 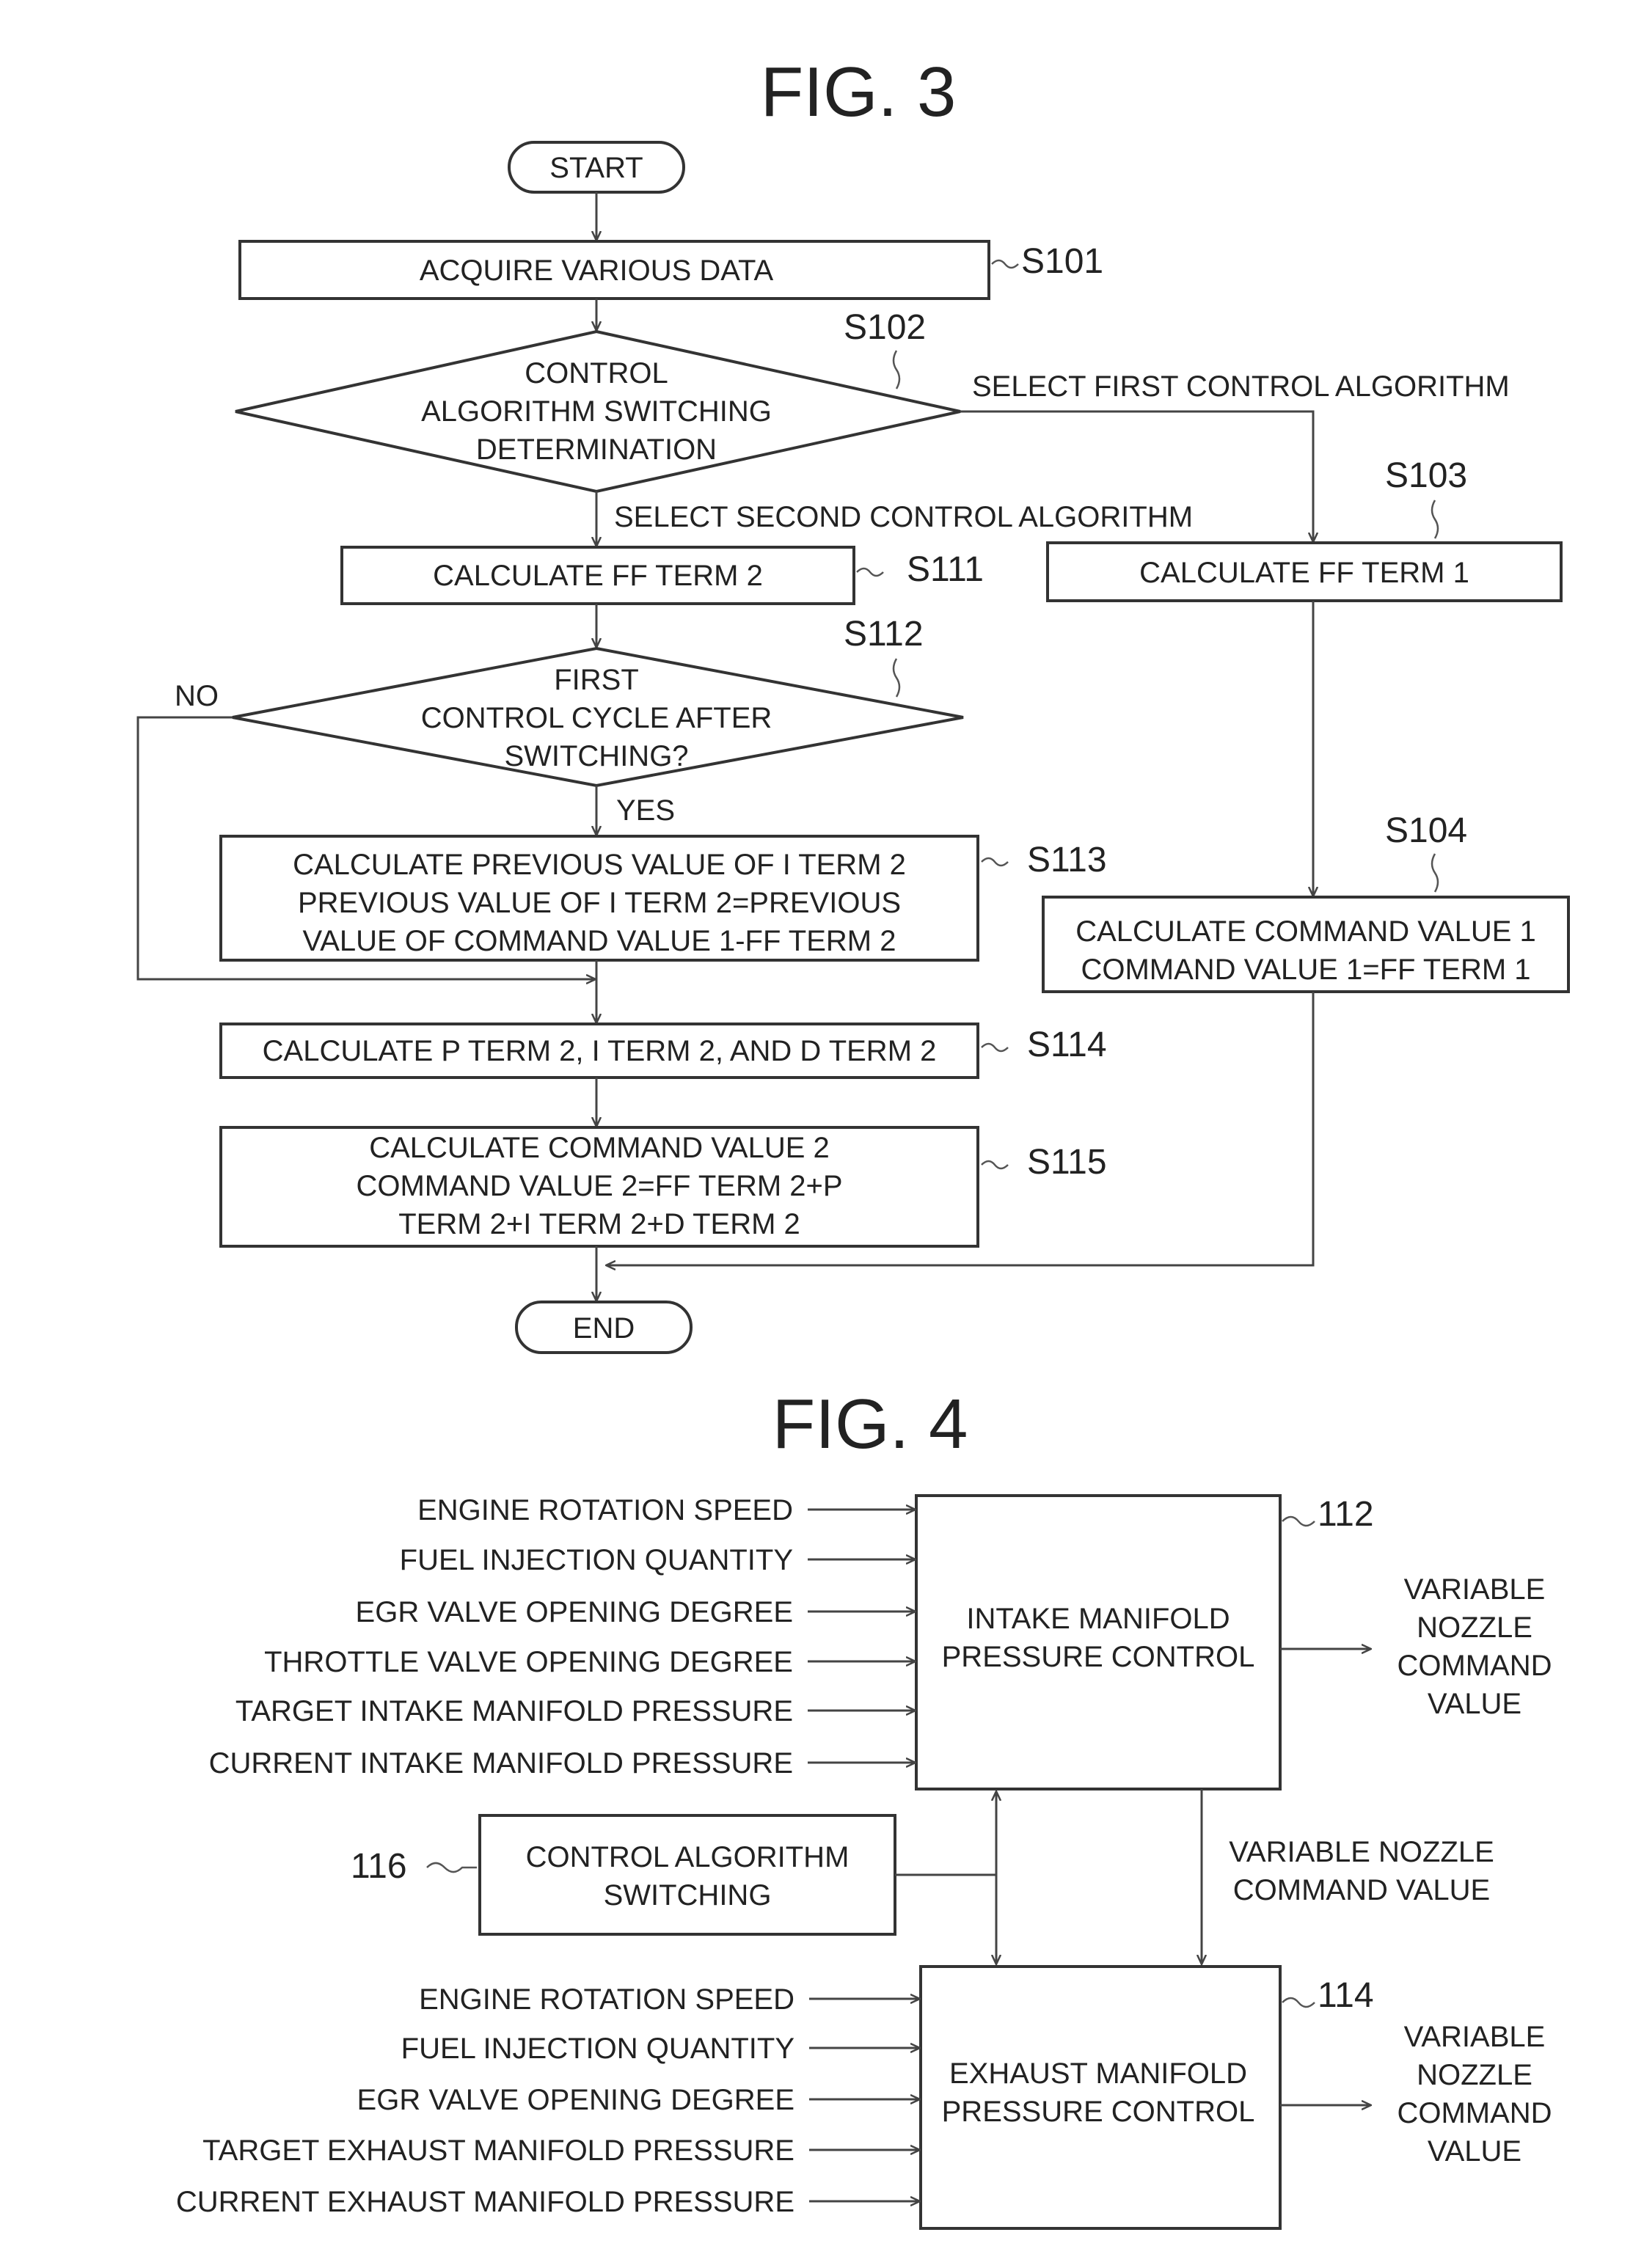 What do you see at coordinates (1298, 1521) in the screenshot?
I see `intake-ref-leader` at bounding box center [1298, 1521].